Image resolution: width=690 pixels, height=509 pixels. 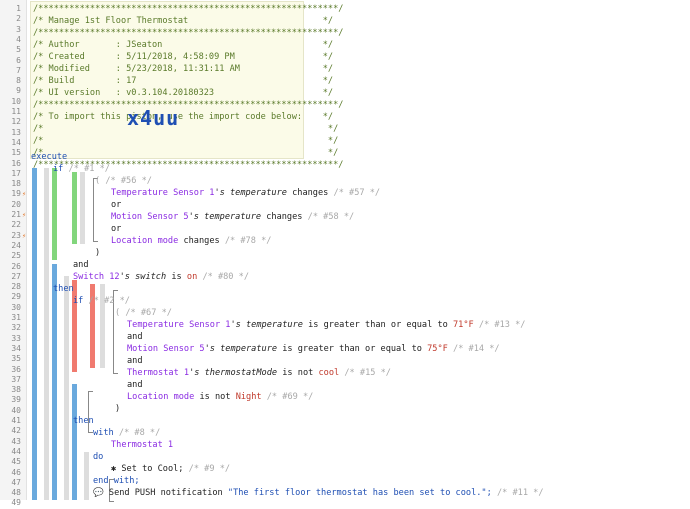 What do you see at coordinates (54, 214) in the screenshot?
I see `if1-condition-bar` at bounding box center [54, 214].